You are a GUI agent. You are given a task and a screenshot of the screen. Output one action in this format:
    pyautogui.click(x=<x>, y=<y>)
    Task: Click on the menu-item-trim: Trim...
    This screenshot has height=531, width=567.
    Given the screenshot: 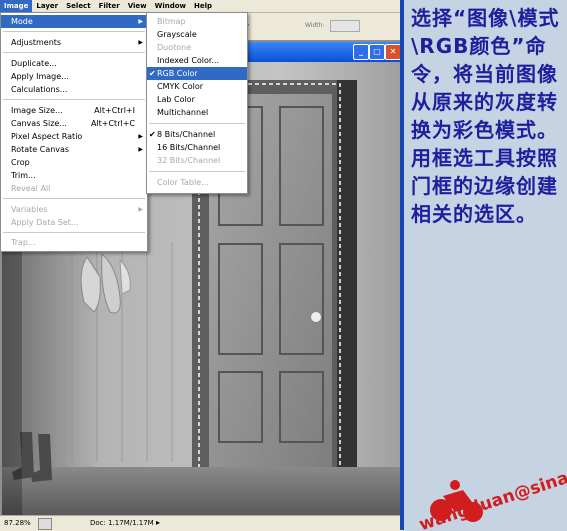 What is the action you would take?
    pyautogui.click(x=74, y=175)
    